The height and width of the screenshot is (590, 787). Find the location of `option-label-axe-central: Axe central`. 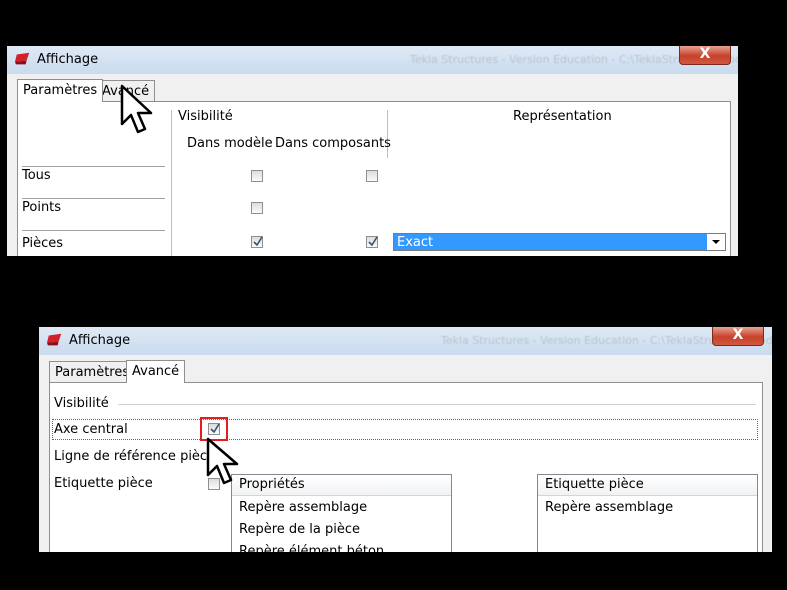

option-label-axe-central: Axe central is located at coordinates (91, 429).